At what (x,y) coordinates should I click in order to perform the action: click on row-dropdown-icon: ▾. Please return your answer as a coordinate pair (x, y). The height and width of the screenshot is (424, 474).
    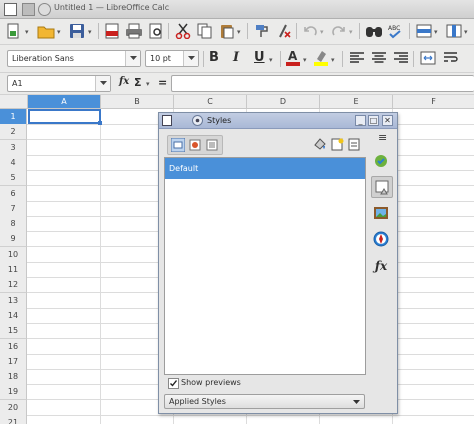
    Looking at the image, I should click on (436, 32).